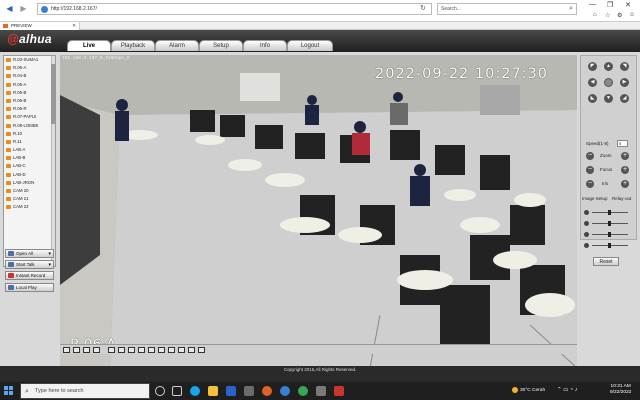 The image size is (640, 400). Describe the element at coordinates (74, 26) in the screenshot. I see `tab-close-icon: ✕` at that location.